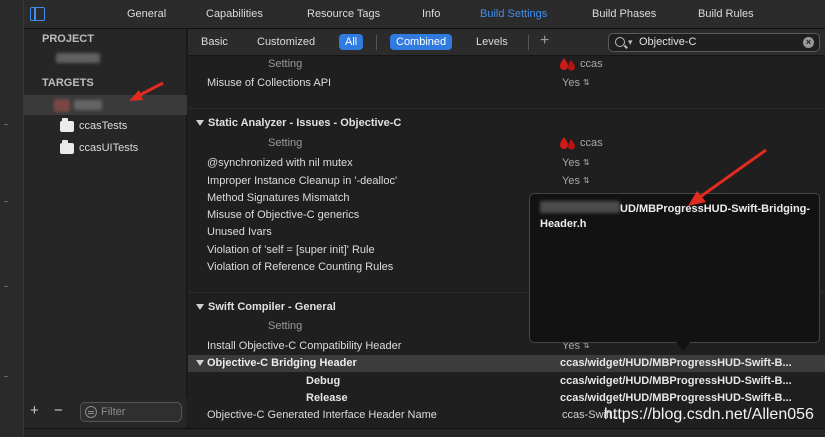 This screenshot has width=825, height=437. I want to click on red-arrow-left, so click(146, 91).